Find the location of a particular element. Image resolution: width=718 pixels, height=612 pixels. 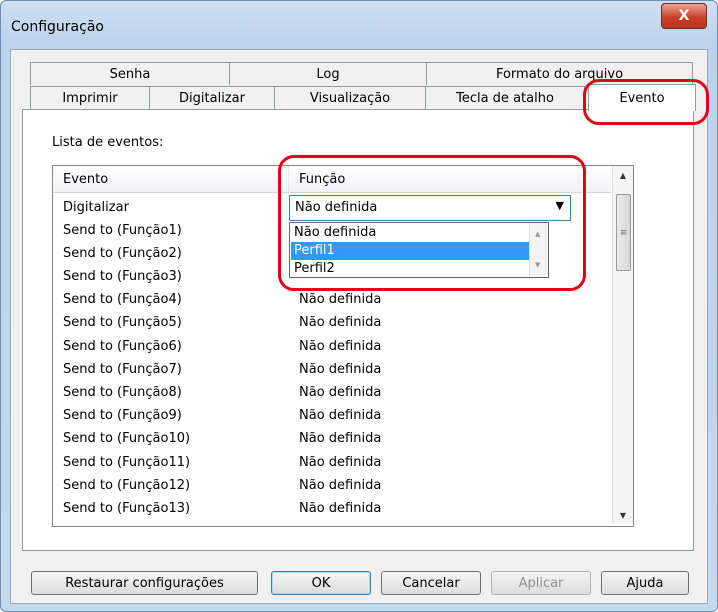

event-cell: Send to (Função10) is located at coordinates (127, 438).